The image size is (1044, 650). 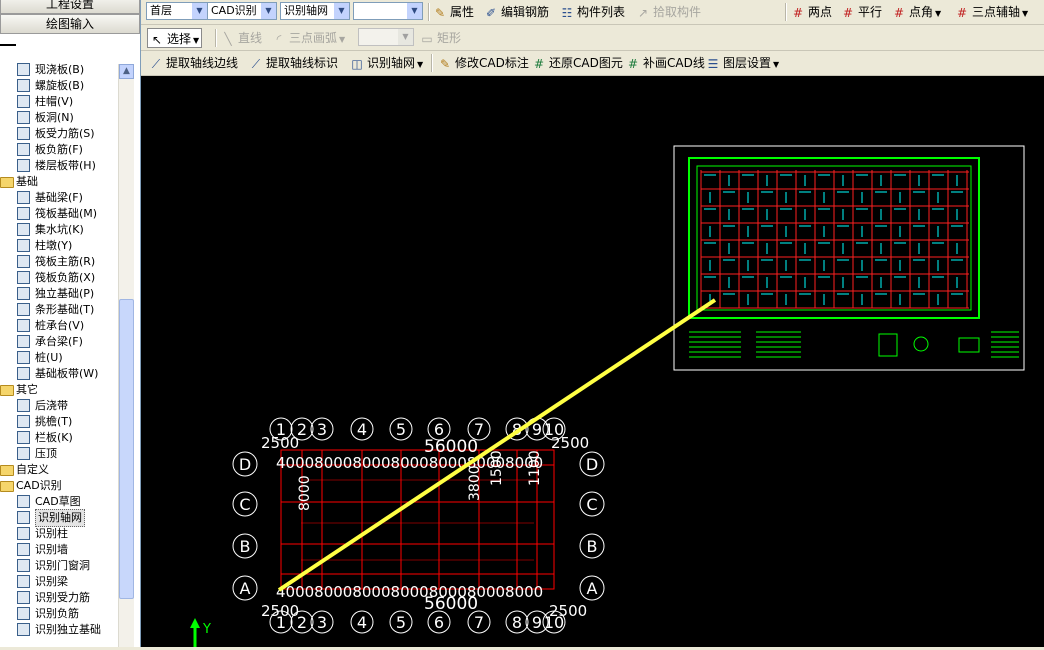 I want to click on tree-item-label: 板负筋(F), so click(x=59, y=149).